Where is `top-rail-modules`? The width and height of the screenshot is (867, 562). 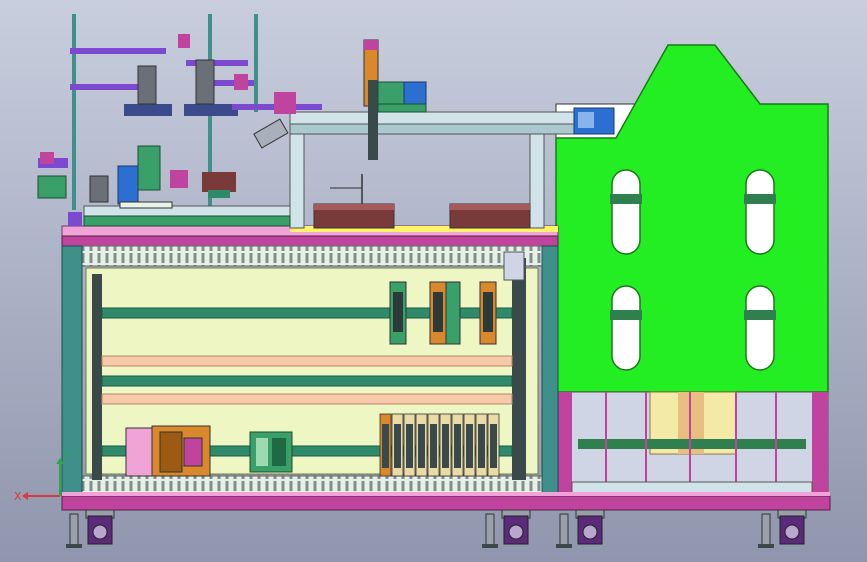 top-rail-modules is located at coordinates (443, 313).